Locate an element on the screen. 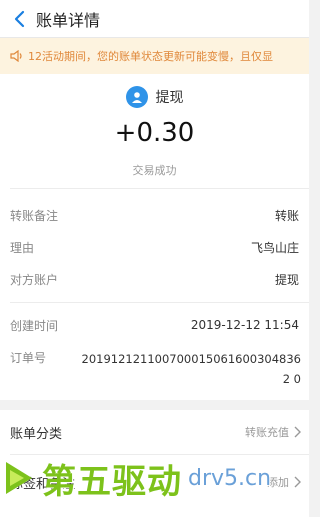  detail-label: 转账备注 is located at coordinates (34, 215).